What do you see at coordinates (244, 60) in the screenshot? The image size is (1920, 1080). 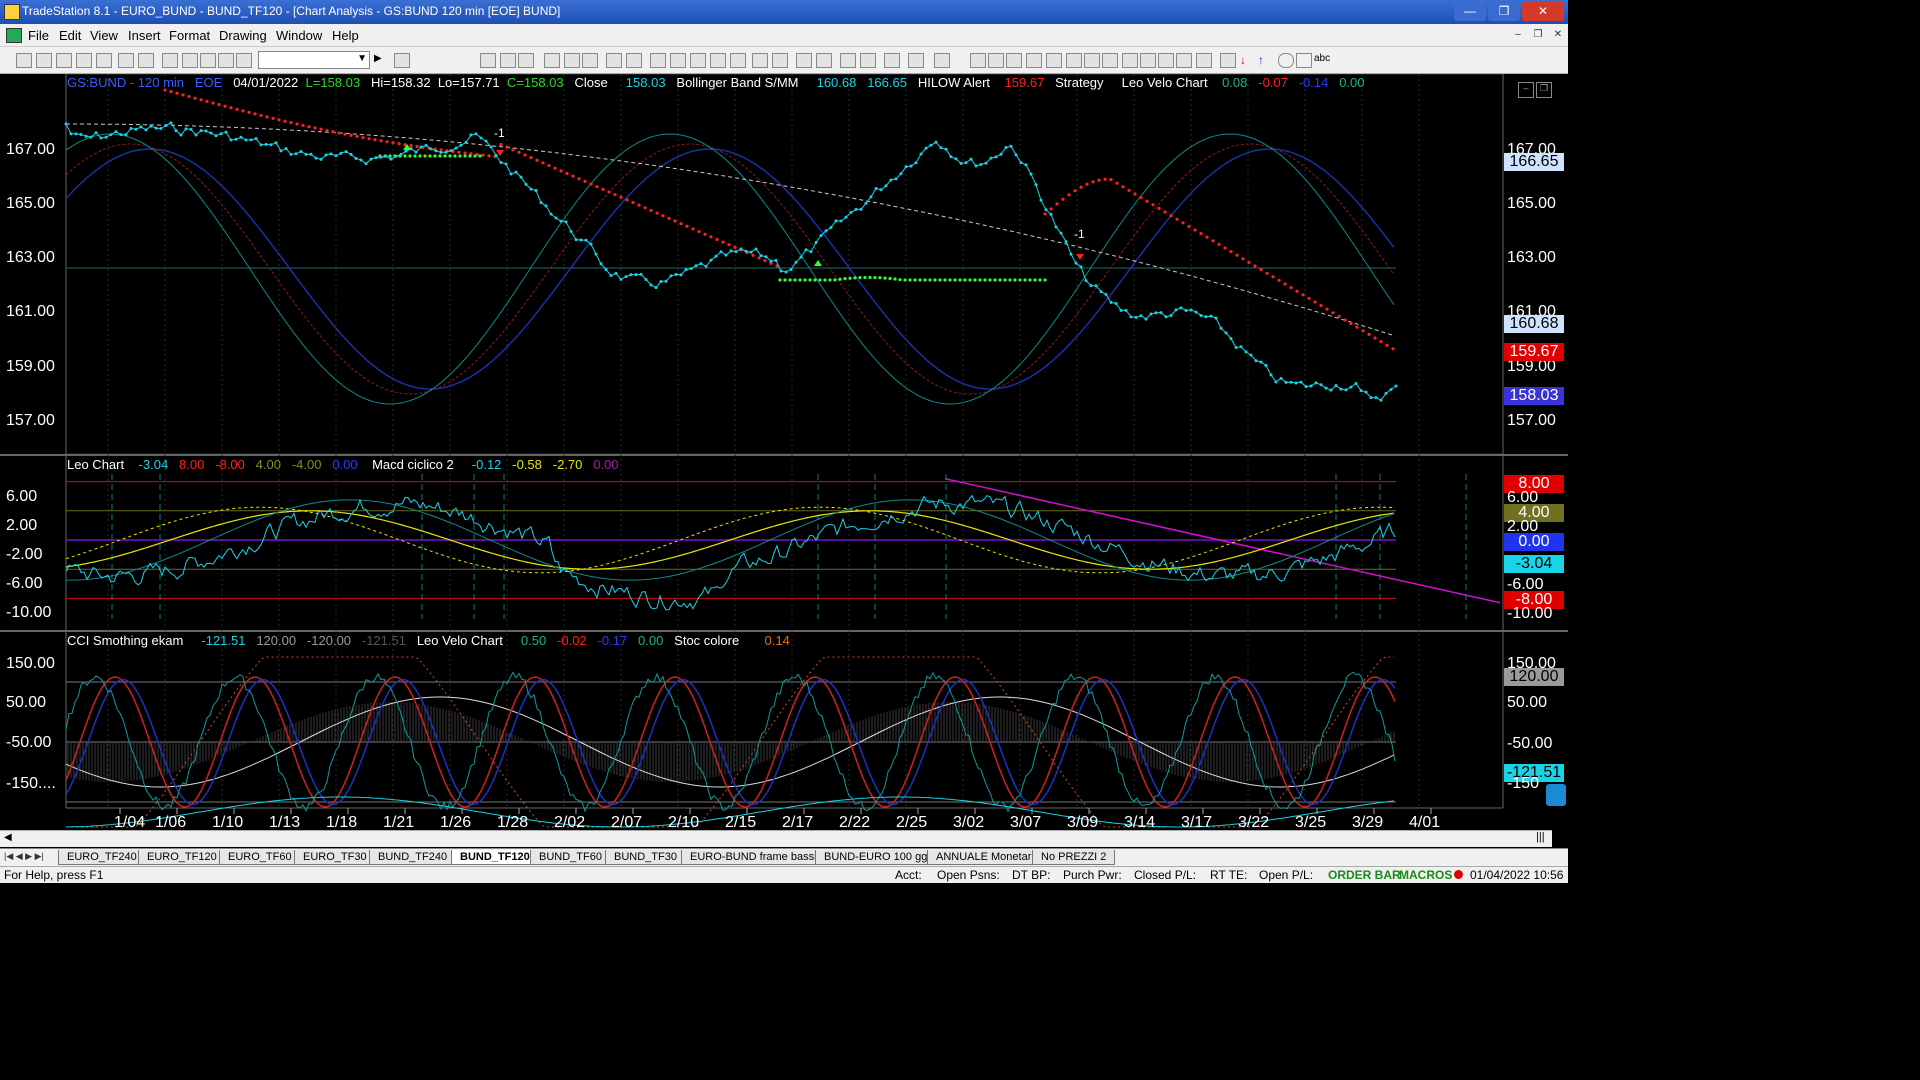 I see `macro-icon` at bounding box center [244, 60].